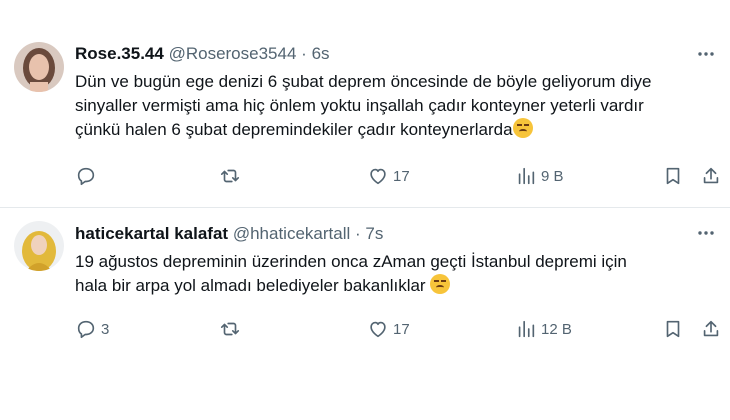  I want to click on reply-button: 3, so click(92, 329).